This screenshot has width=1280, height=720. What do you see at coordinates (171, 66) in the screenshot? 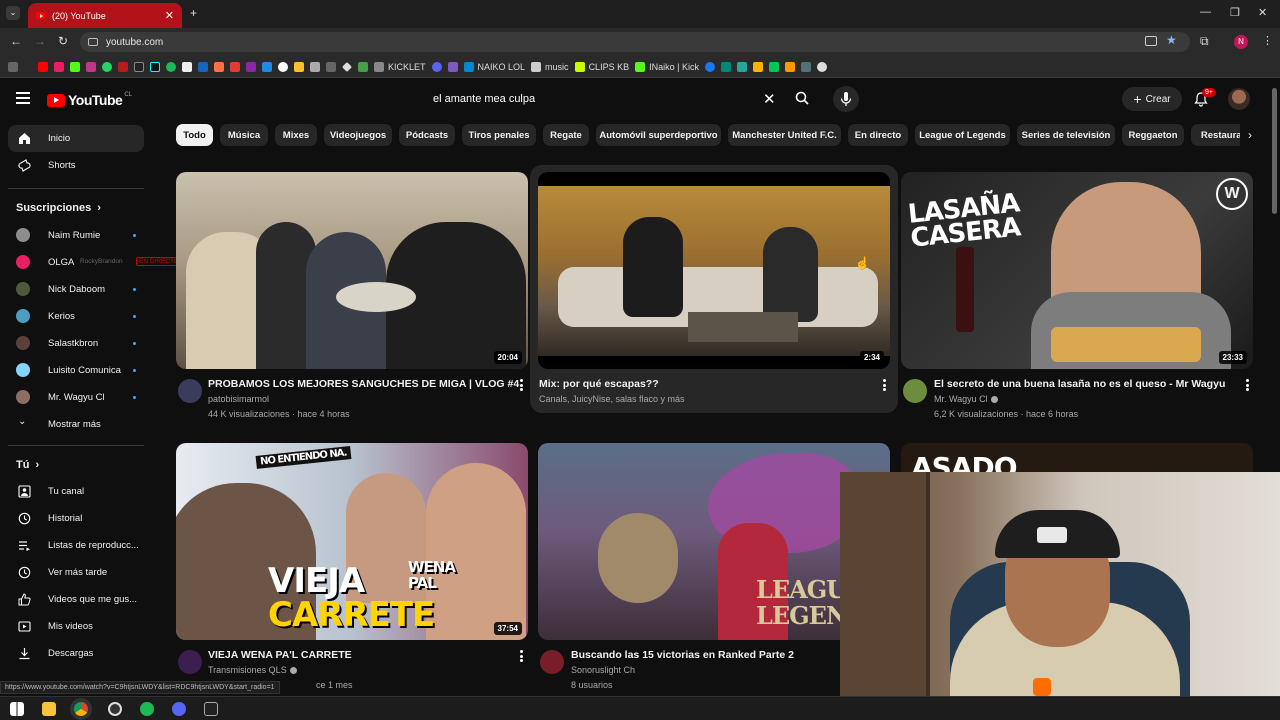
I see `bookmark-spotify-icon` at bounding box center [171, 66].